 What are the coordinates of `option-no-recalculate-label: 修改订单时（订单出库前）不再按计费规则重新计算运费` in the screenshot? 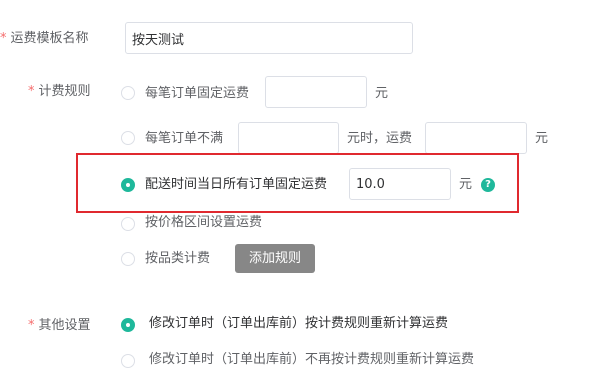 It's located at (312, 359).